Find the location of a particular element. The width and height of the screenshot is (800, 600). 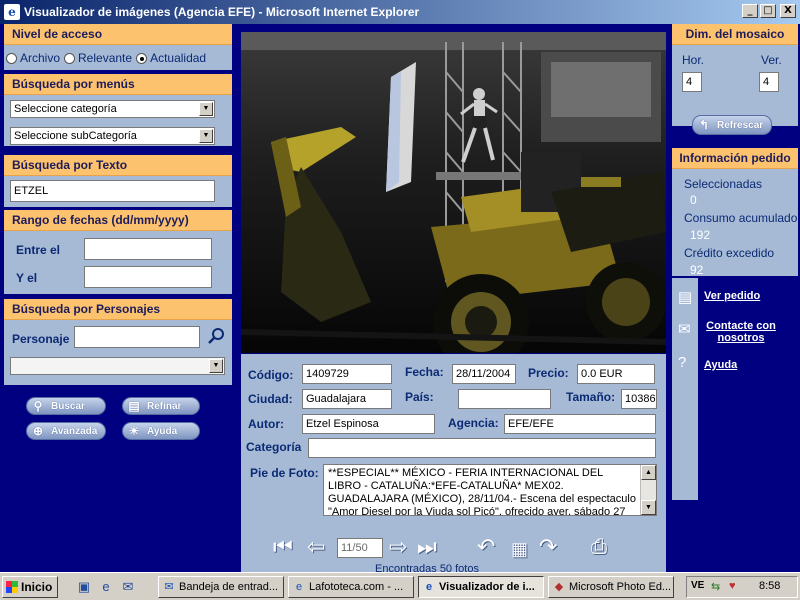

language-icon: VE is located at coordinates (697, 585).